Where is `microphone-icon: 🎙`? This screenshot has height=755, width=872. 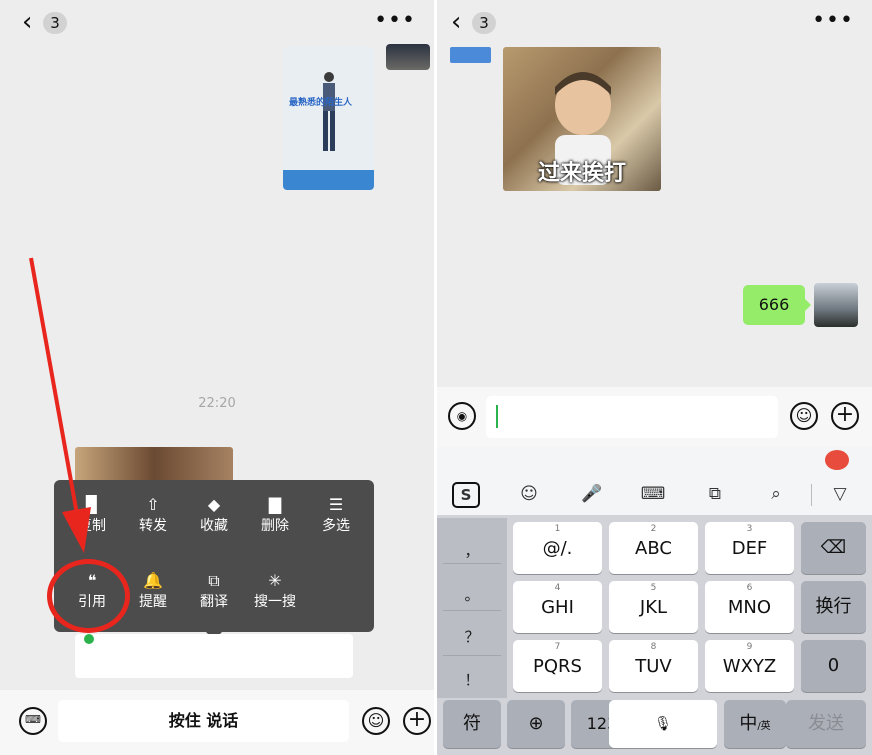
microphone-icon: 🎙 is located at coordinates (663, 724).